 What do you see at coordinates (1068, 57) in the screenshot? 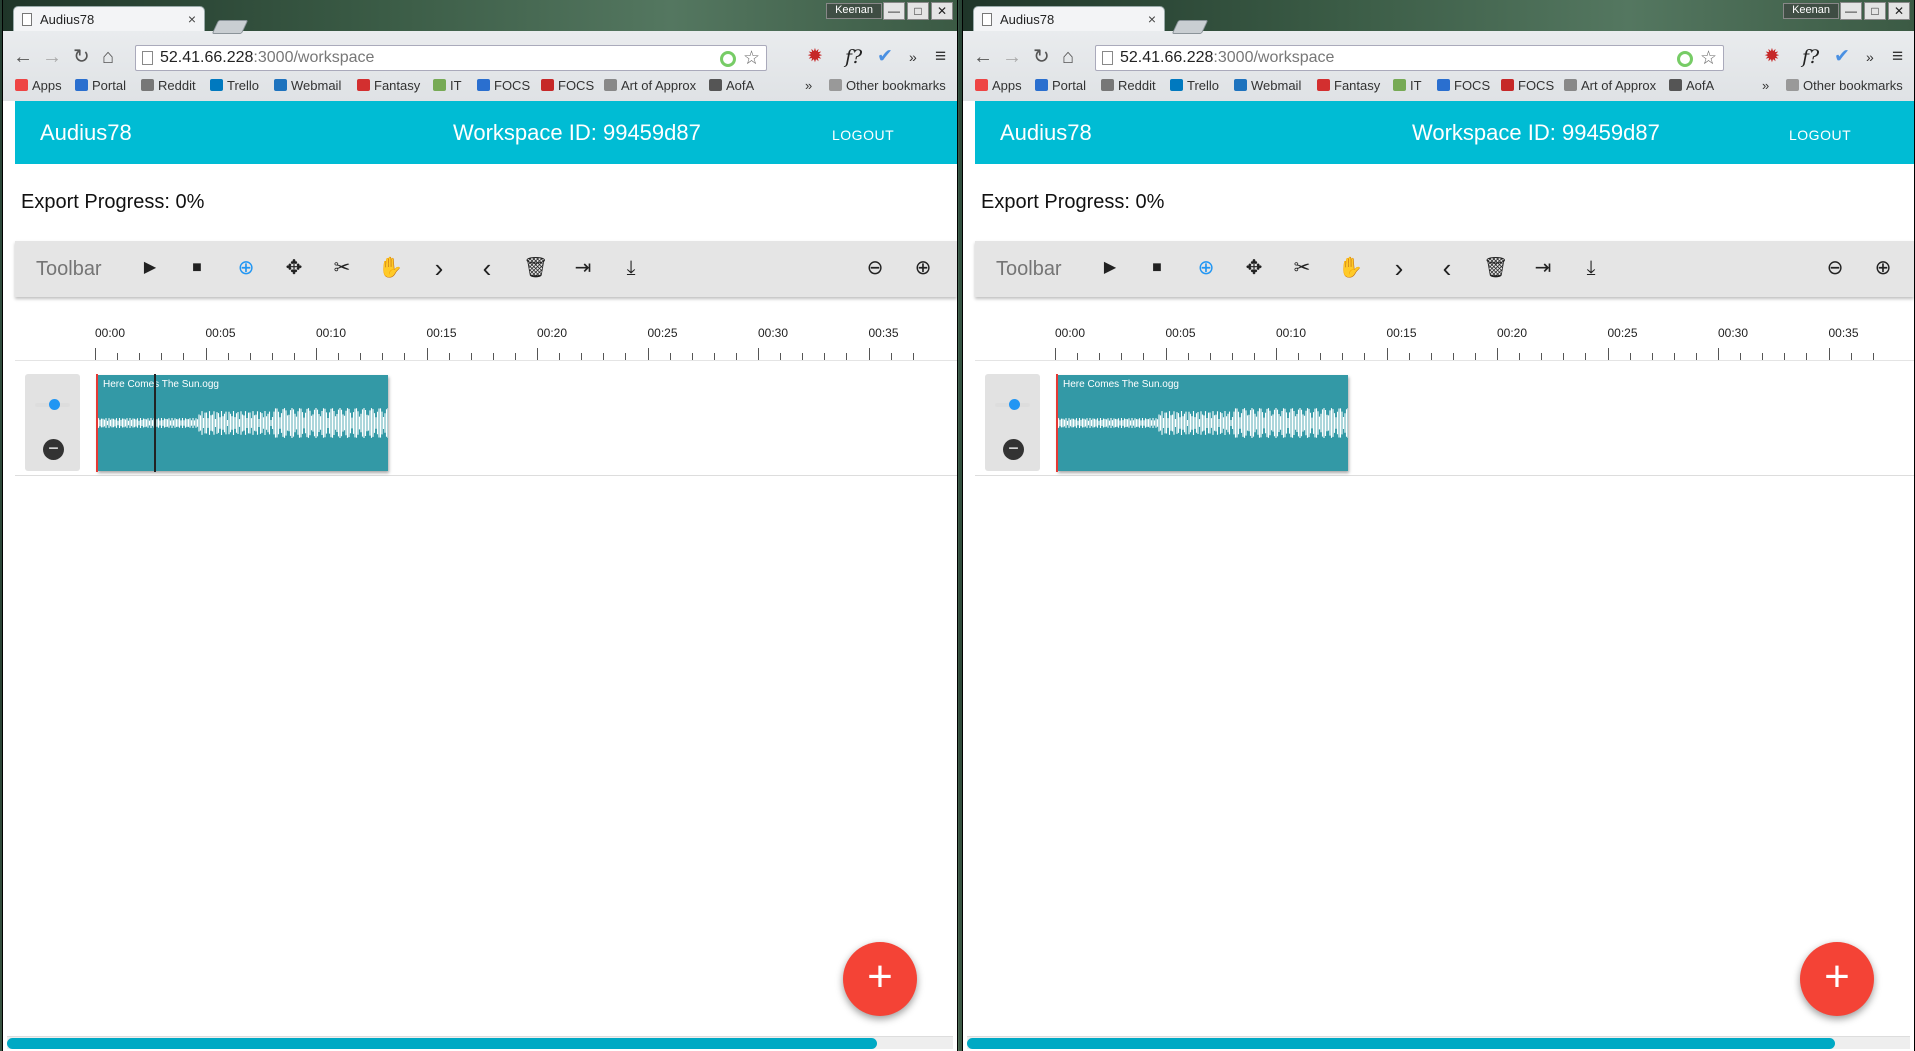
I see `home-icon: ⌂` at bounding box center [1068, 57].